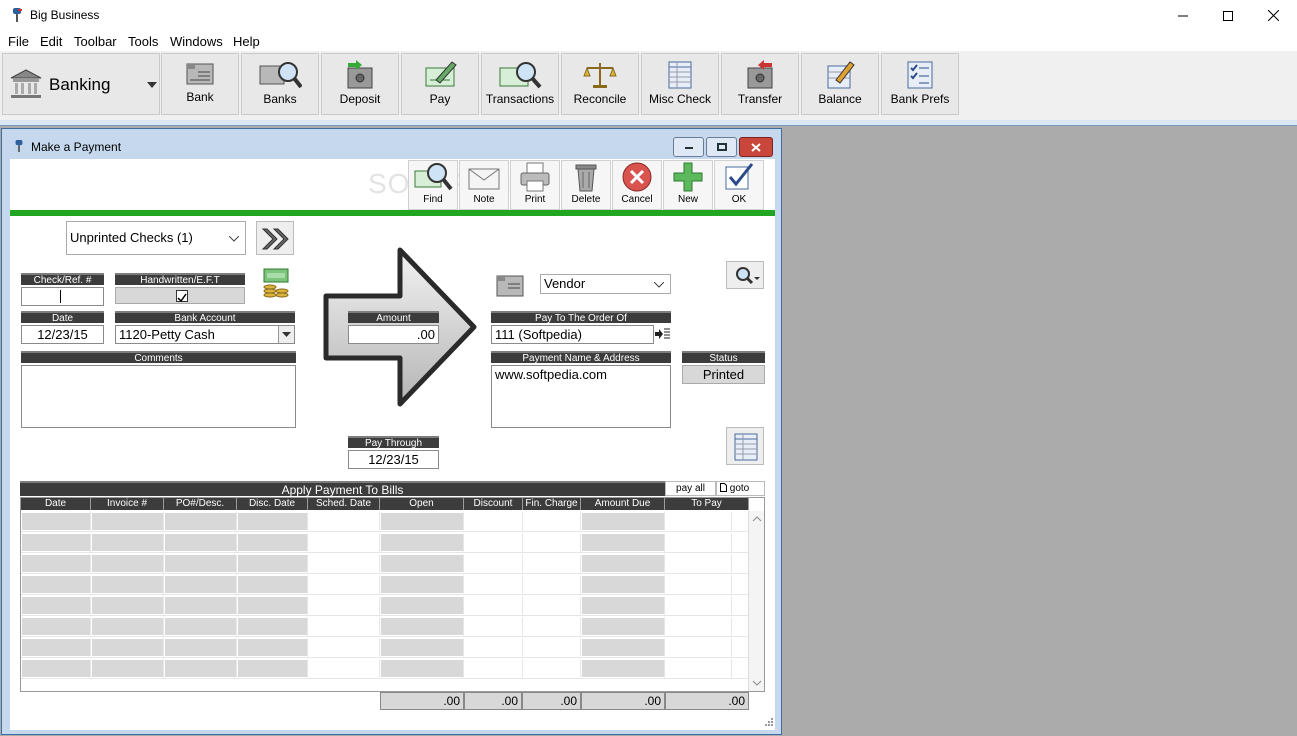  What do you see at coordinates (920, 84) in the screenshot?
I see `toolbar-bank-prefs-button: Bank Prefs` at bounding box center [920, 84].